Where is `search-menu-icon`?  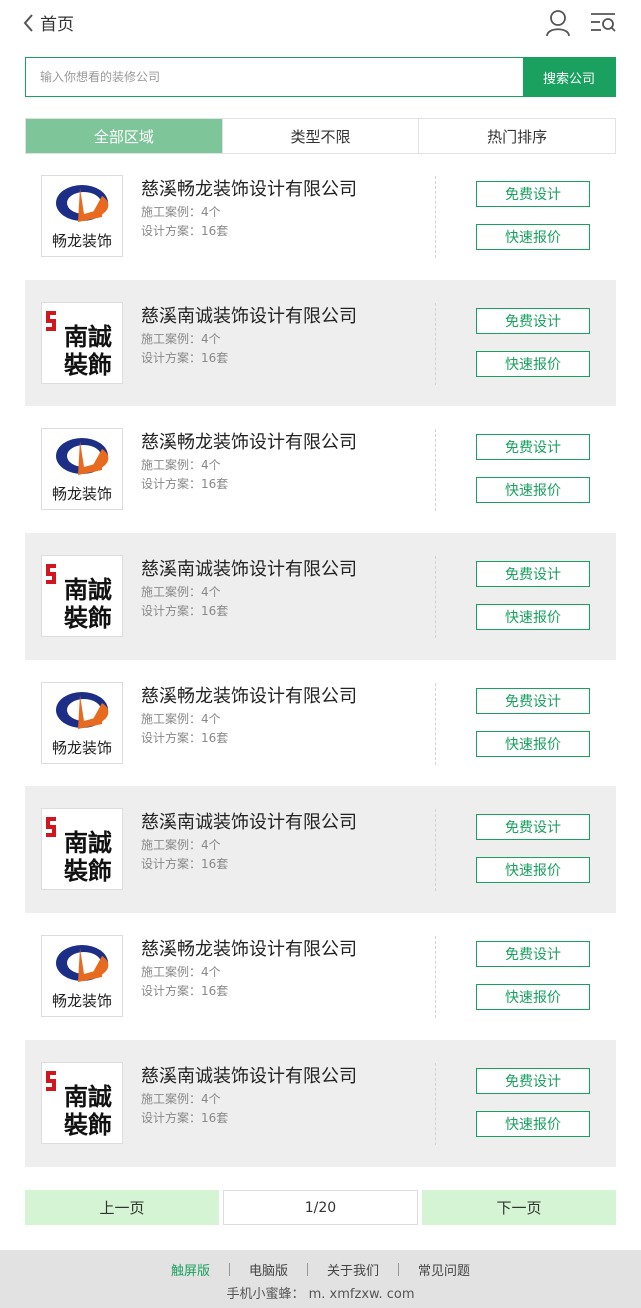 search-menu-icon is located at coordinates (603, 23).